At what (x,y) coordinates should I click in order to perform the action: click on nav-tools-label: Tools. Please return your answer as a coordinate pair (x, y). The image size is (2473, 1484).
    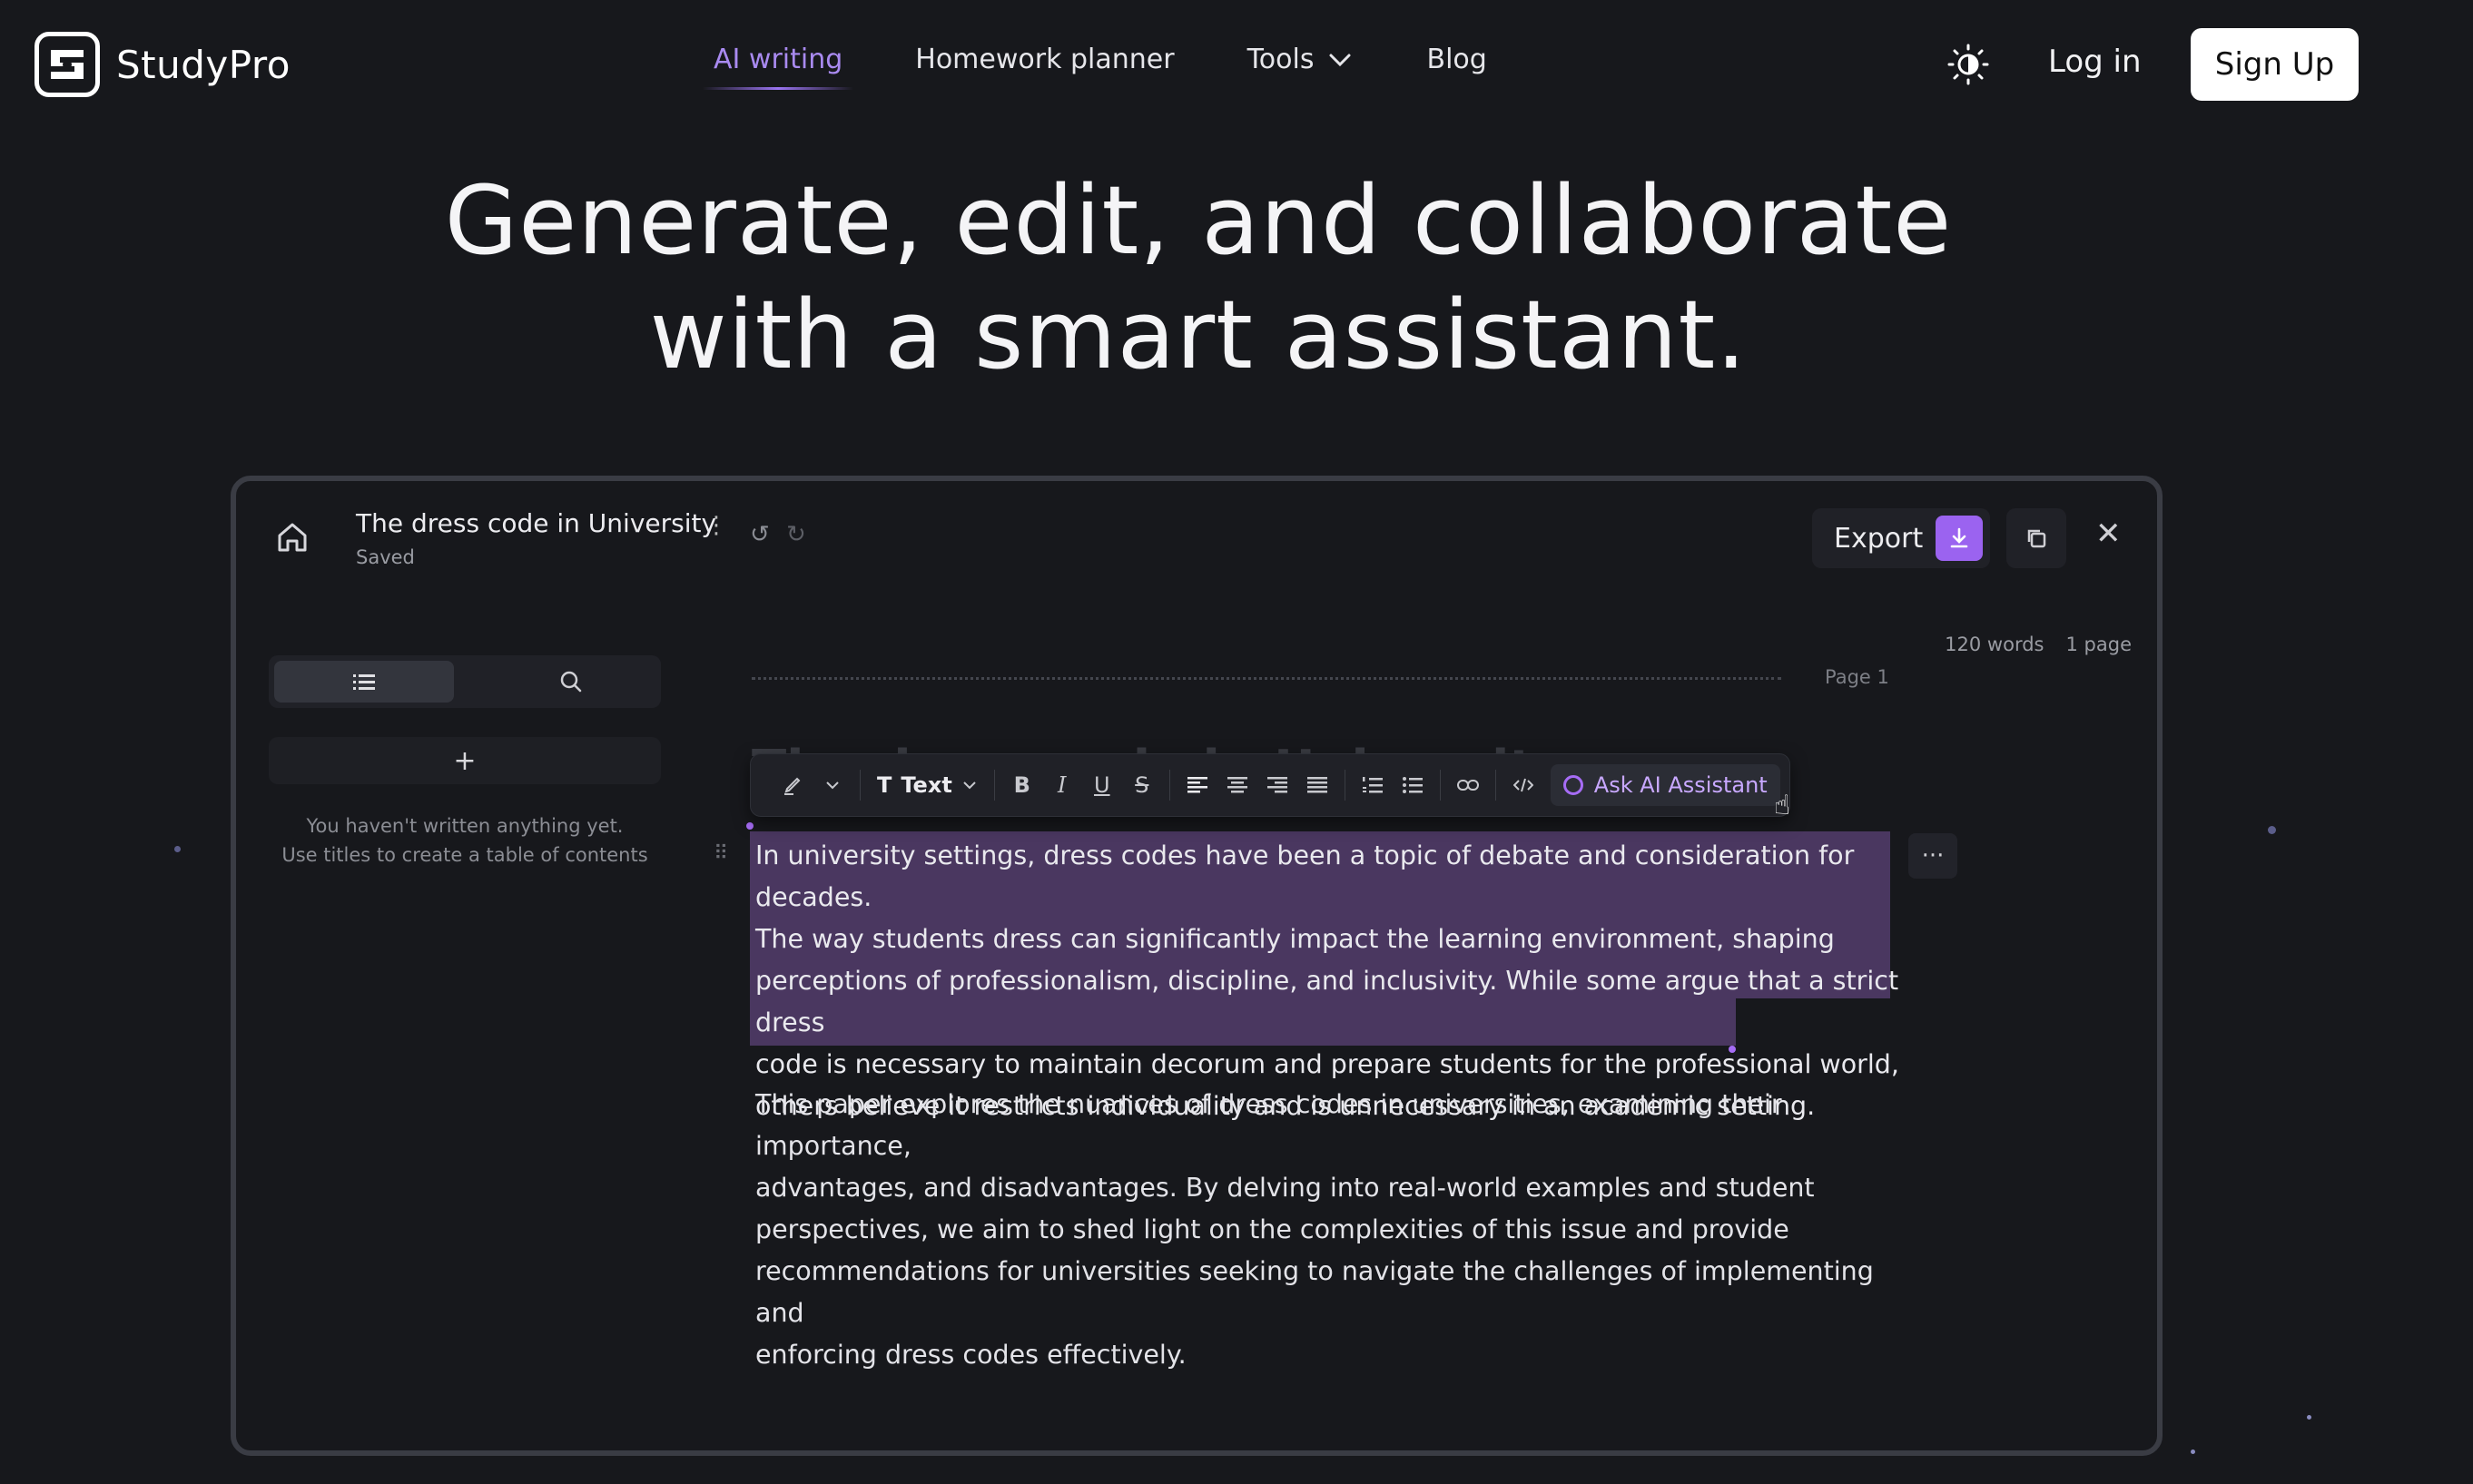
    Looking at the image, I should click on (1280, 60).